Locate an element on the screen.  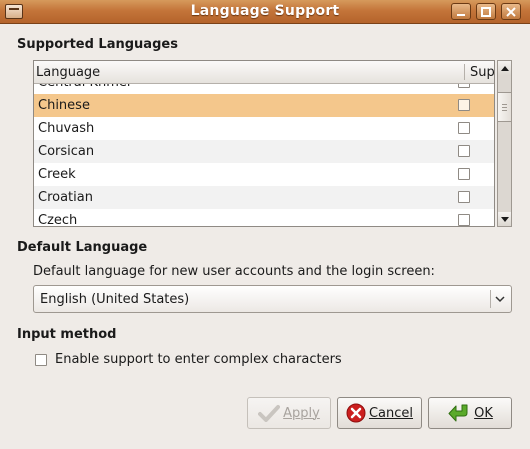
language-name: Chinese is located at coordinates (64, 105).